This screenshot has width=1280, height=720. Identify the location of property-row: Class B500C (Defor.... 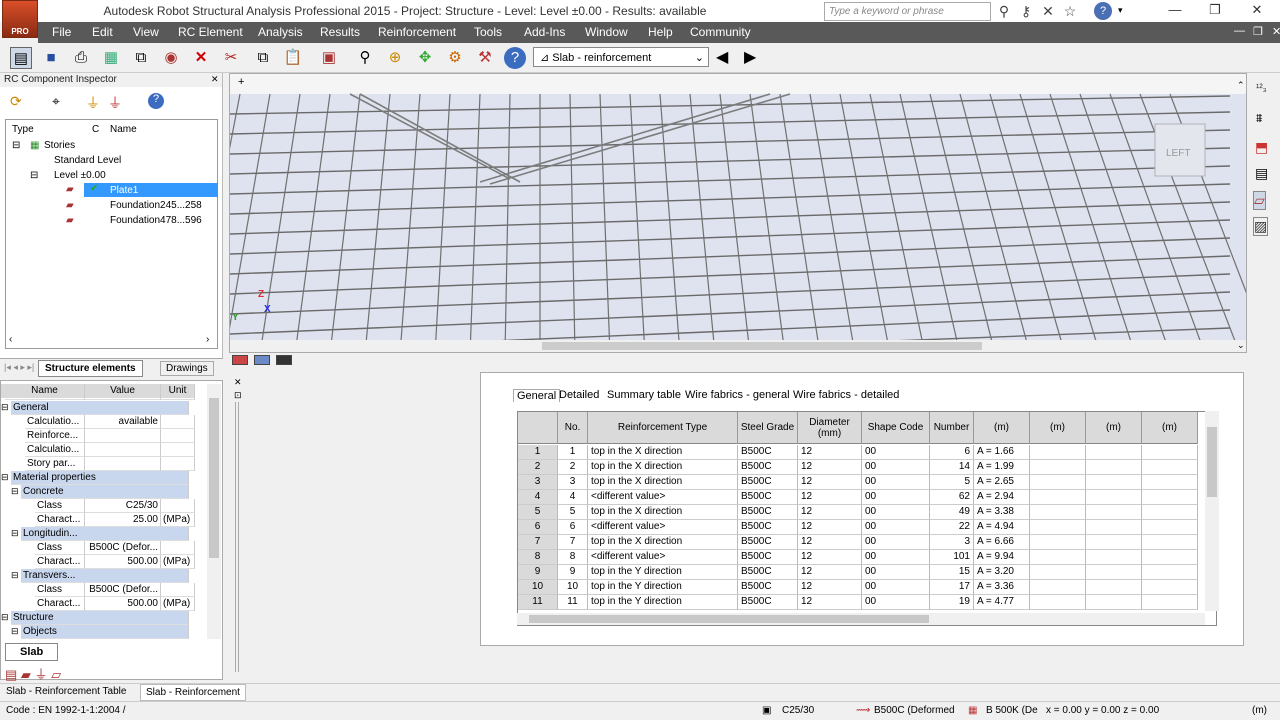
(98, 548).